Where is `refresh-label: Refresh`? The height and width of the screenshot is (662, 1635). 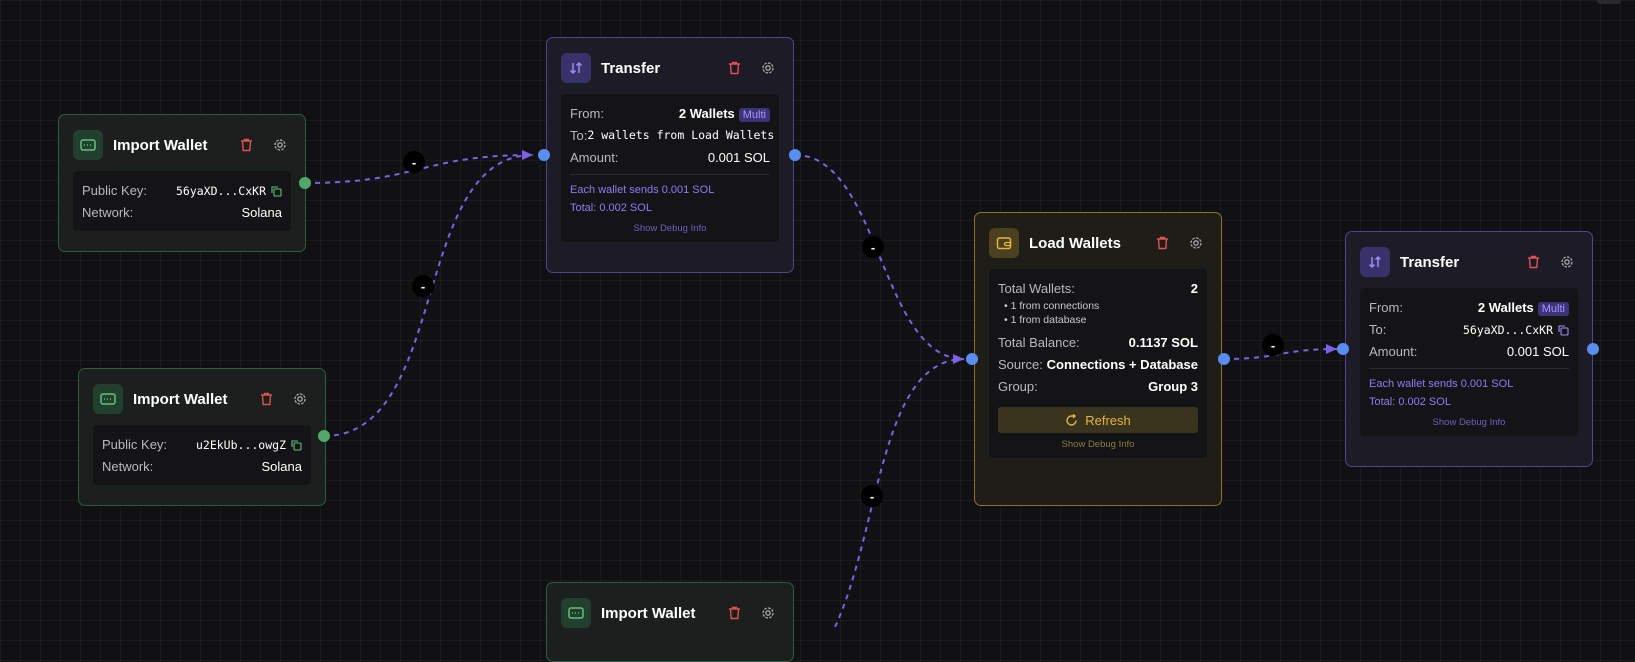 refresh-label: Refresh is located at coordinates (1108, 420).